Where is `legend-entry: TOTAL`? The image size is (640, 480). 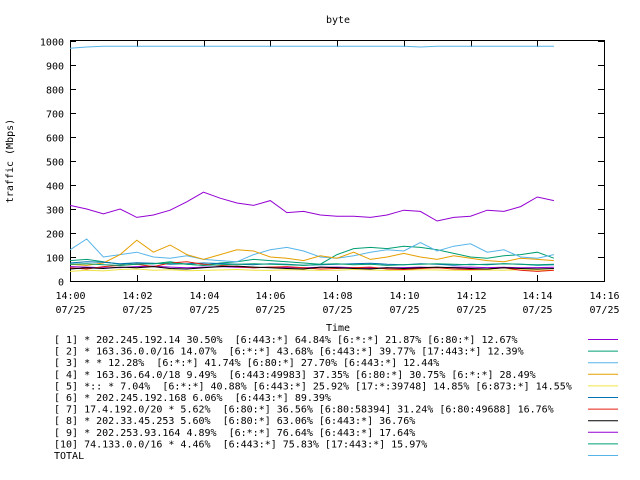 legend-entry: TOTAL is located at coordinates (69, 456).